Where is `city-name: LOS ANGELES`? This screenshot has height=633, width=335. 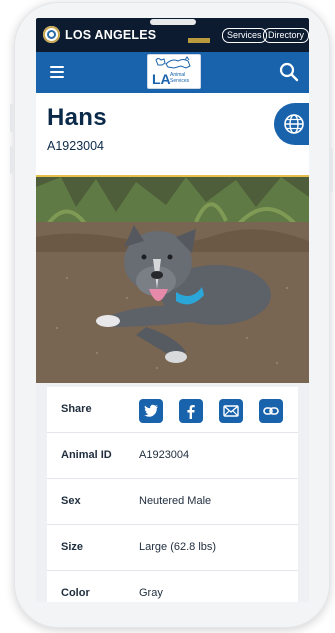
city-name: LOS ANGELES is located at coordinates (110, 35).